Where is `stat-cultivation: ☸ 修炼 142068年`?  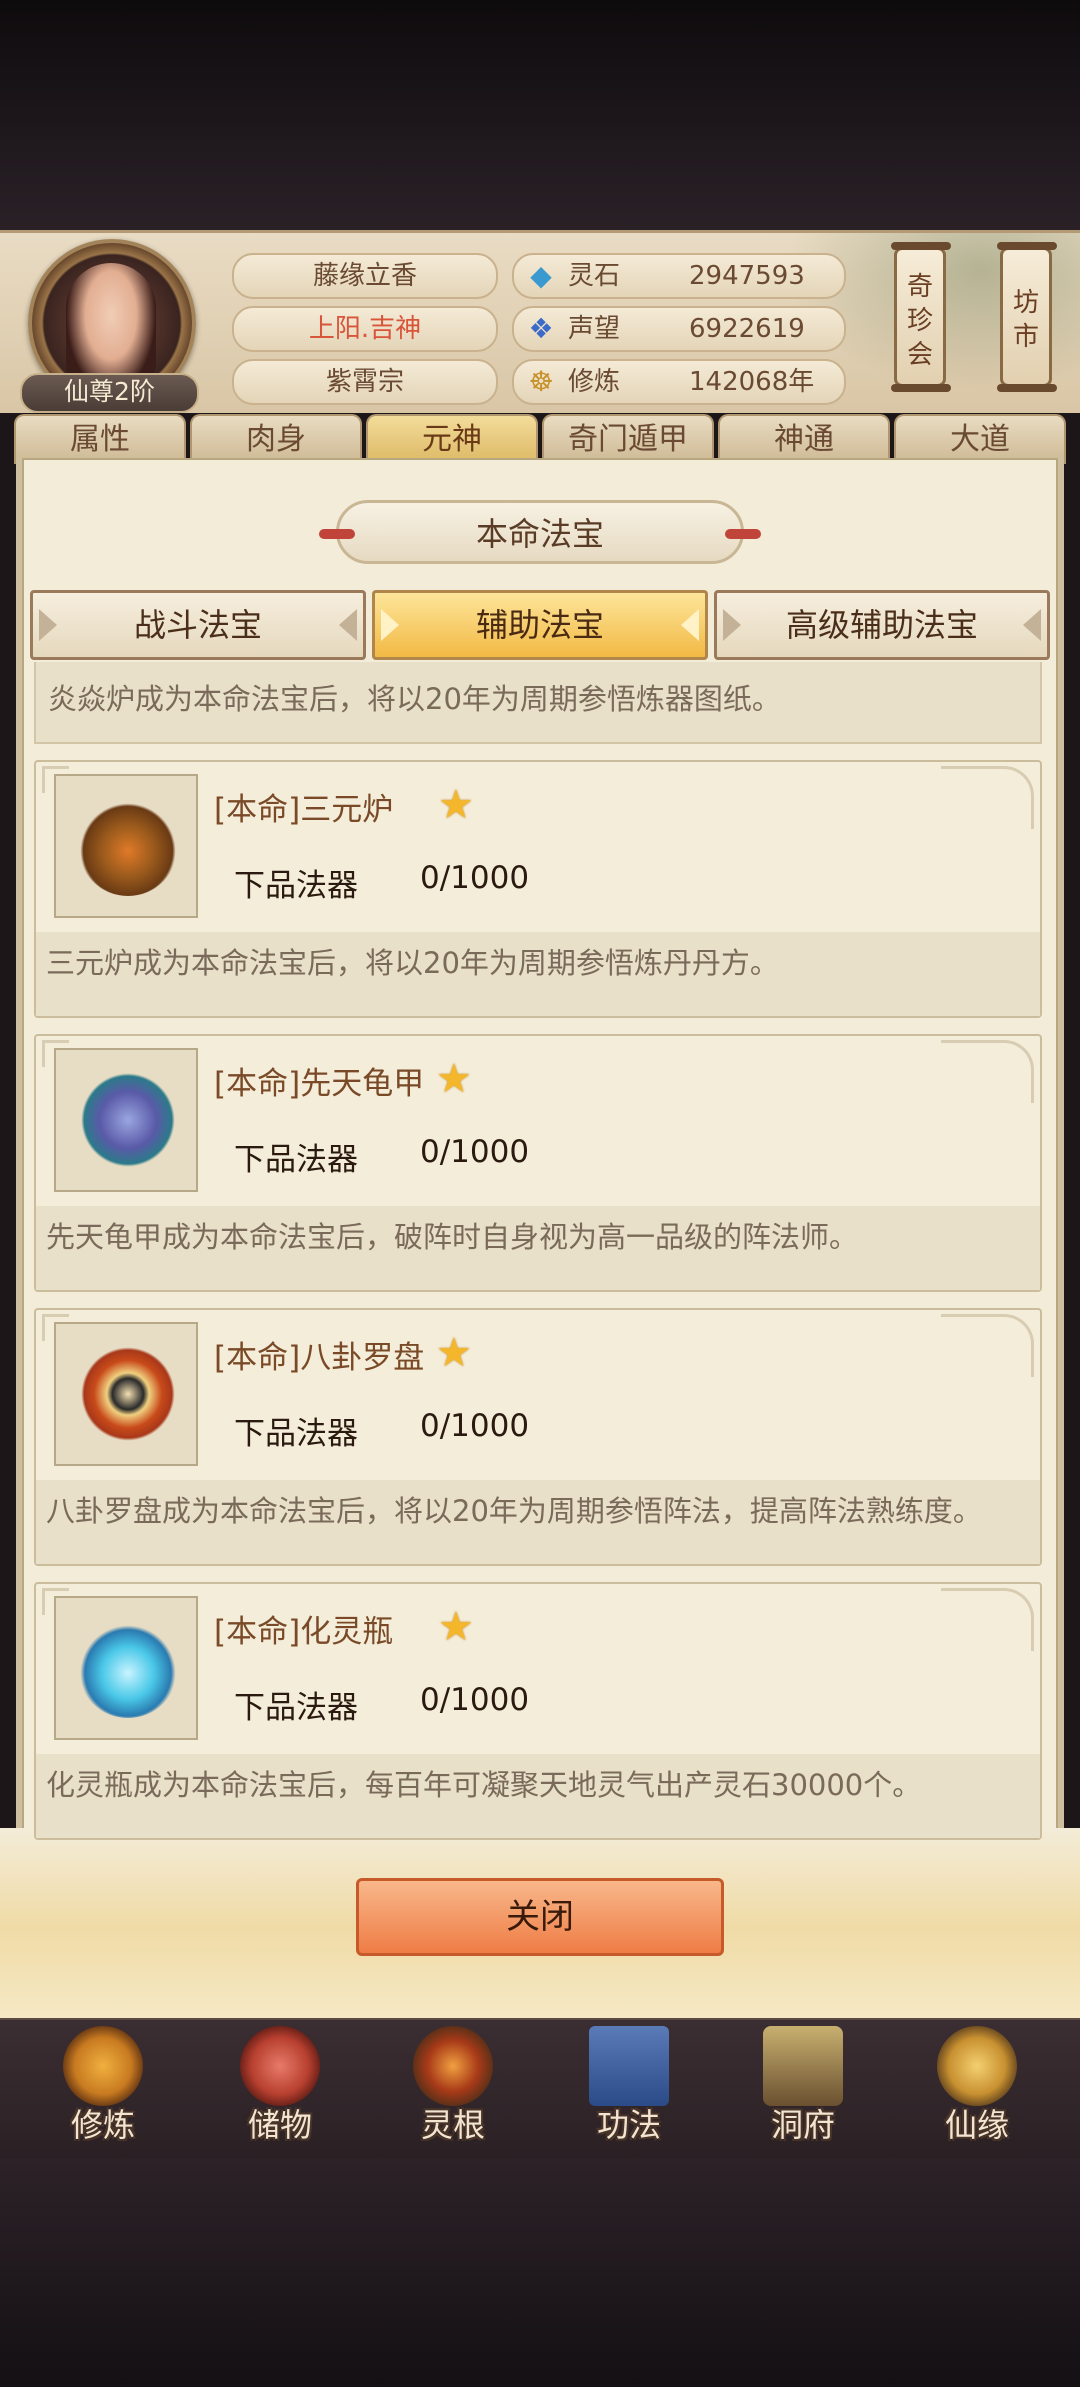
stat-cultivation: ☸ 修炼 142068年 is located at coordinates (679, 382).